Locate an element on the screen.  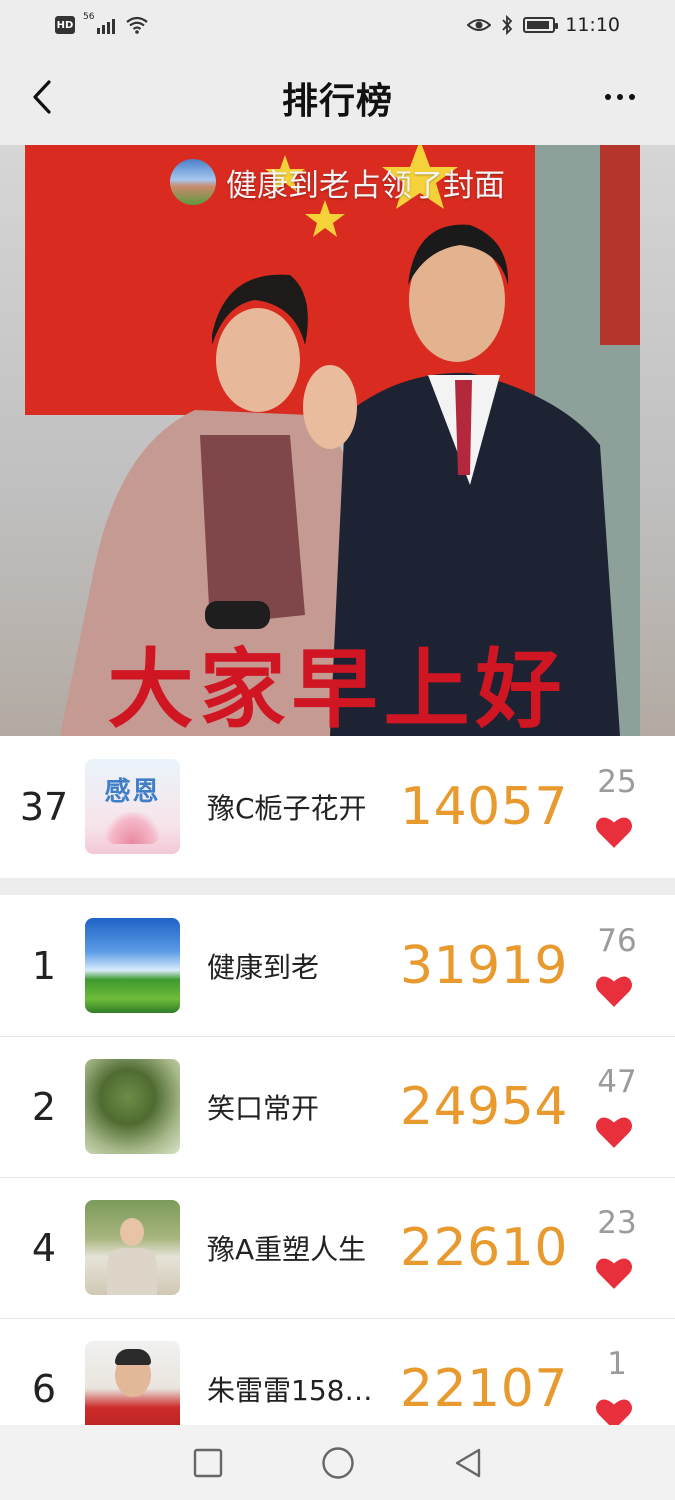
step-count: 31919 is located at coordinates (484, 965).